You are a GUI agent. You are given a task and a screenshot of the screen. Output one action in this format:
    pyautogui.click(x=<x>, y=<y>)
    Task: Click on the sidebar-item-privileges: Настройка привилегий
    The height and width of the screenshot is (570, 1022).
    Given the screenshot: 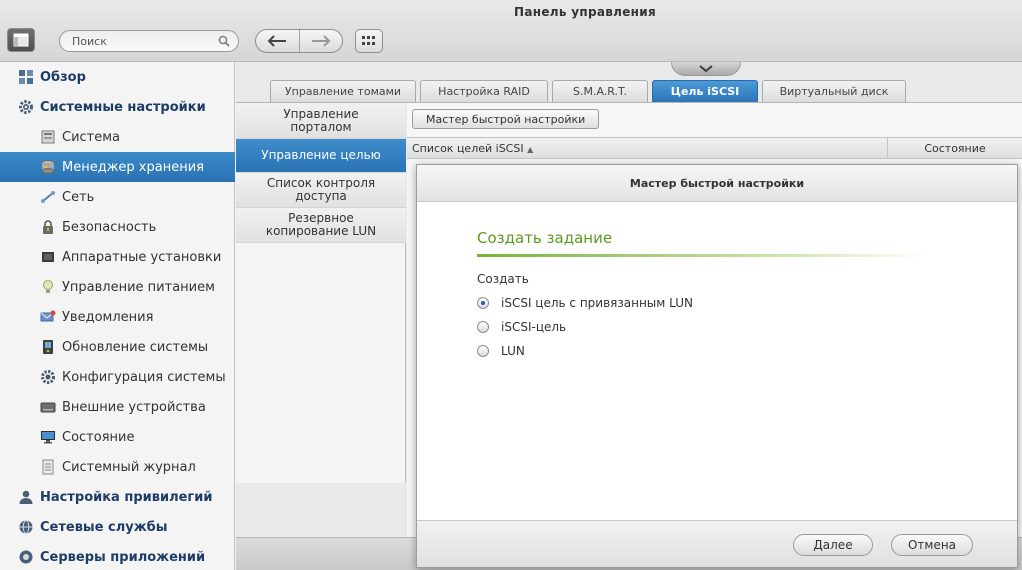 What is the action you would take?
    pyautogui.click(x=117, y=497)
    